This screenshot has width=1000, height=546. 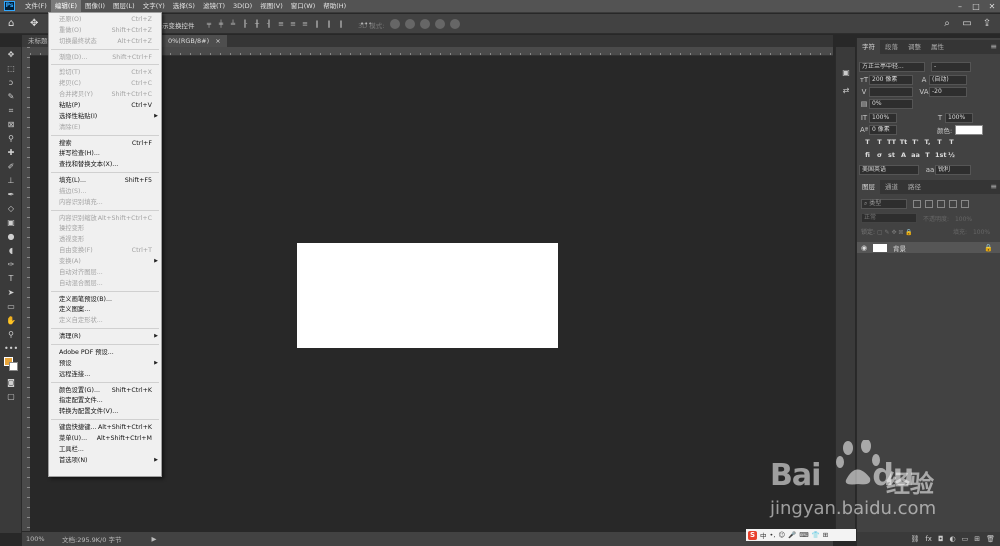 I want to click on show-transform-controls-label: 示变换控件, so click(x=178, y=25).